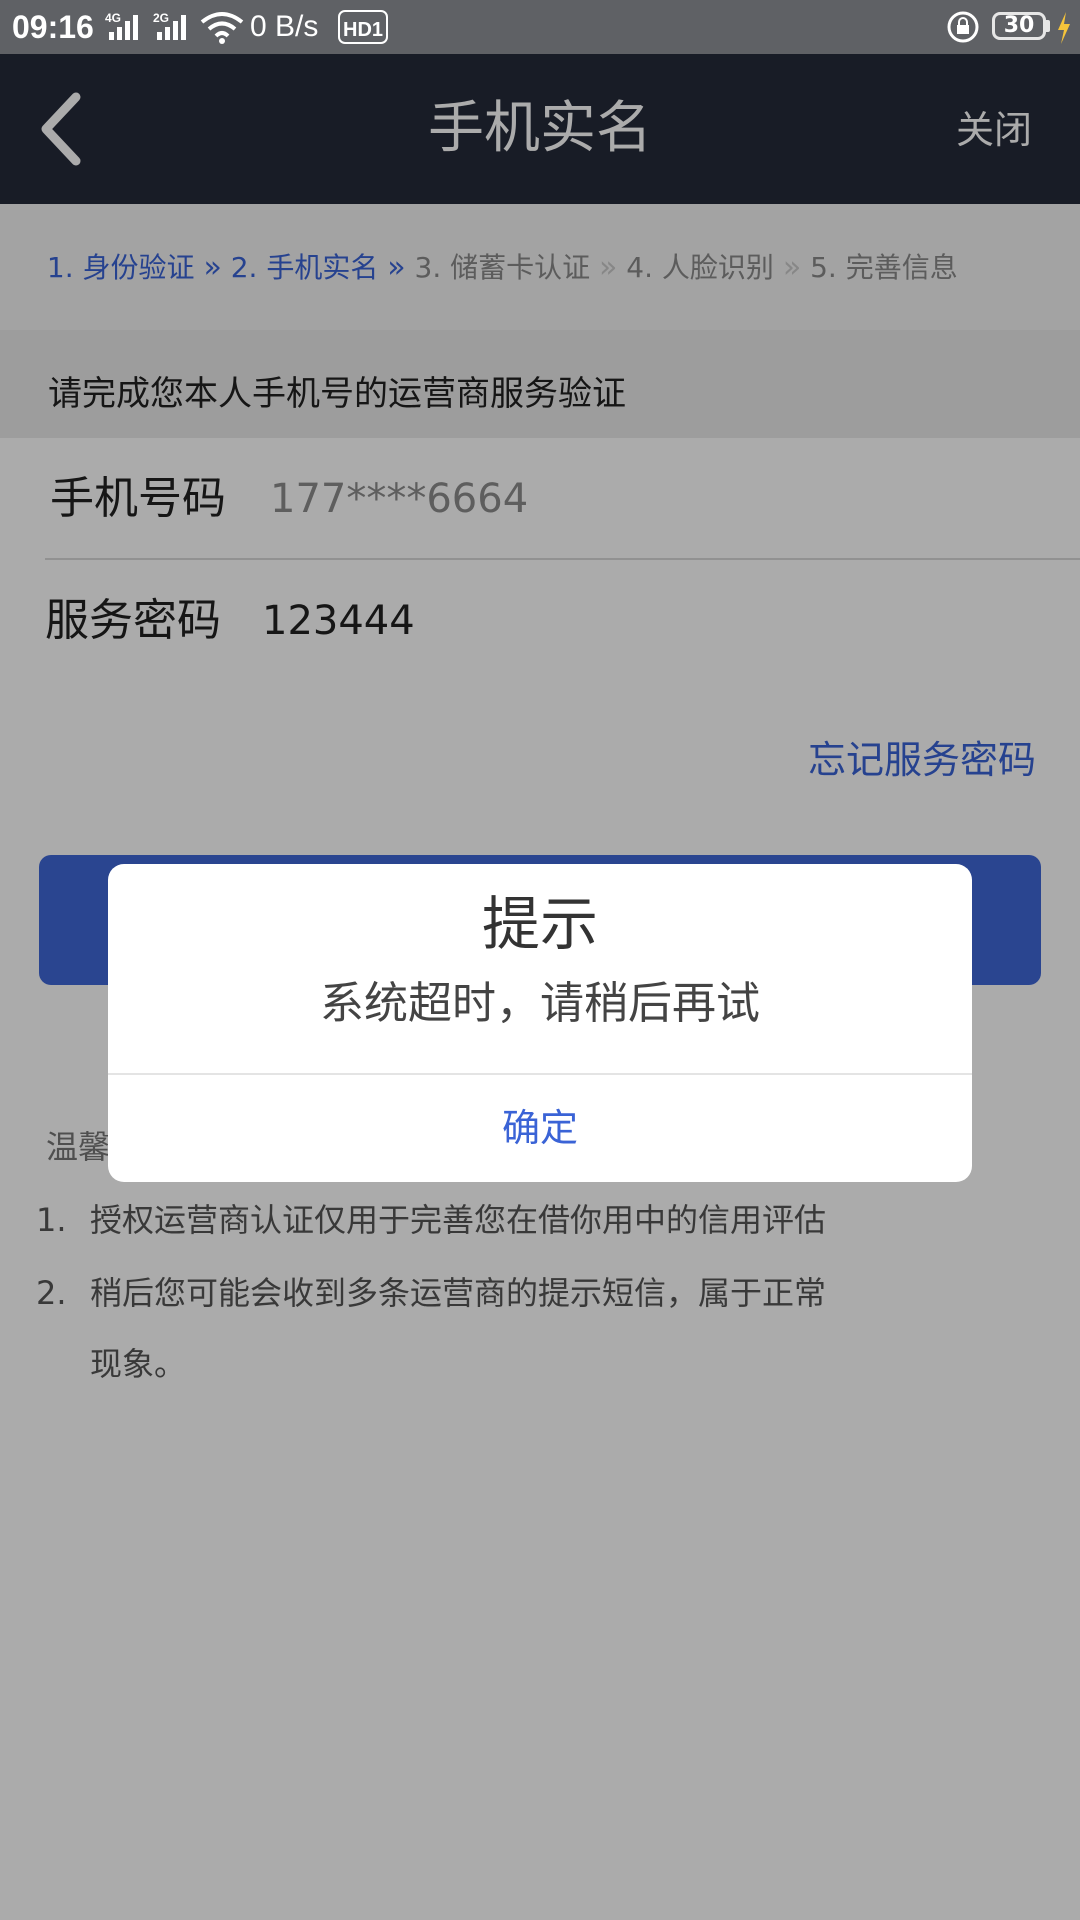 The height and width of the screenshot is (1920, 1080). I want to click on alert-dialog: 提示 系统超时，请稍后再试 确定, so click(540, 1023).